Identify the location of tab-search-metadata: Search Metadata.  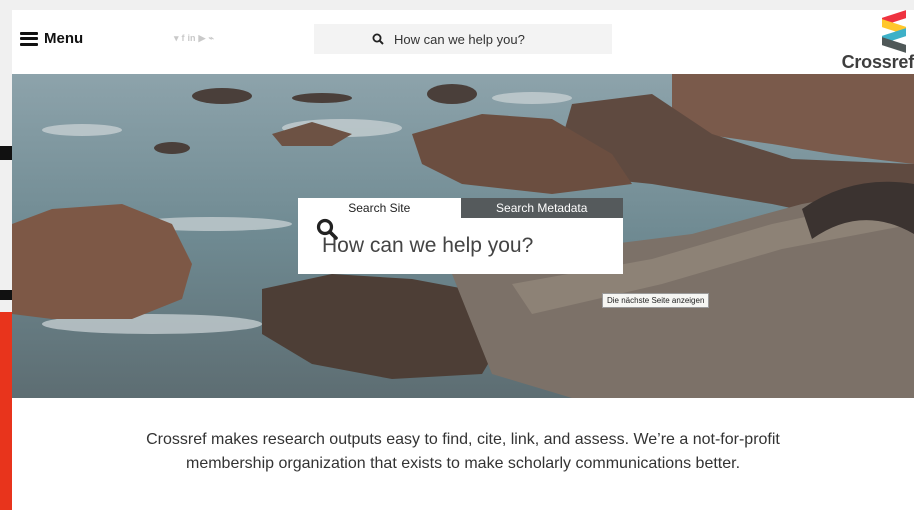
(541, 208).